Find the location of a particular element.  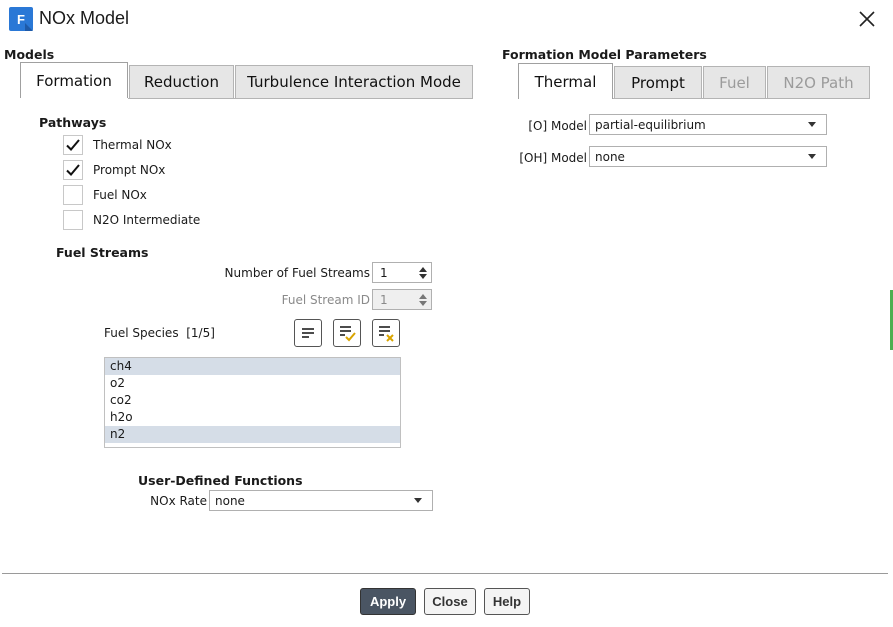

app-icon-letter: F is located at coordinates (21, 19).